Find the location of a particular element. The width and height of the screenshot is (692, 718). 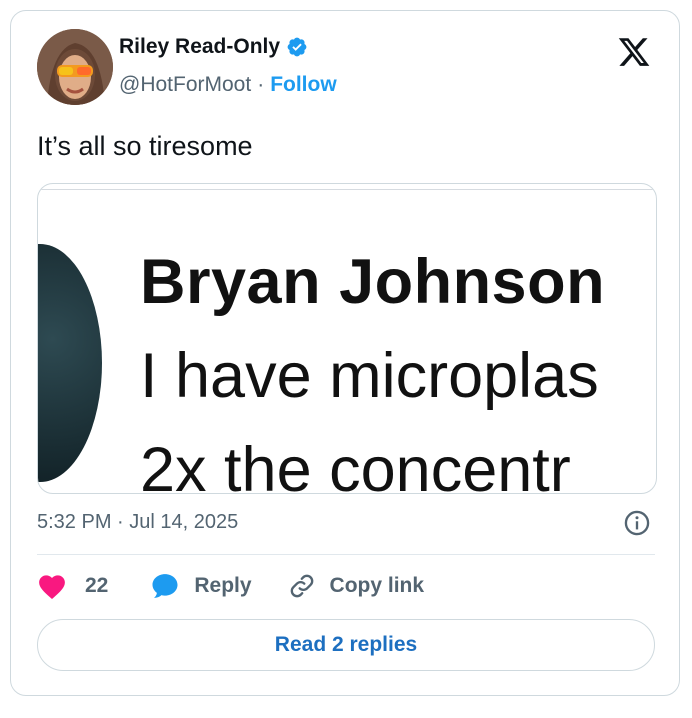

media-text-line-3: 2x the concentr is located at coordinates (355, 464).